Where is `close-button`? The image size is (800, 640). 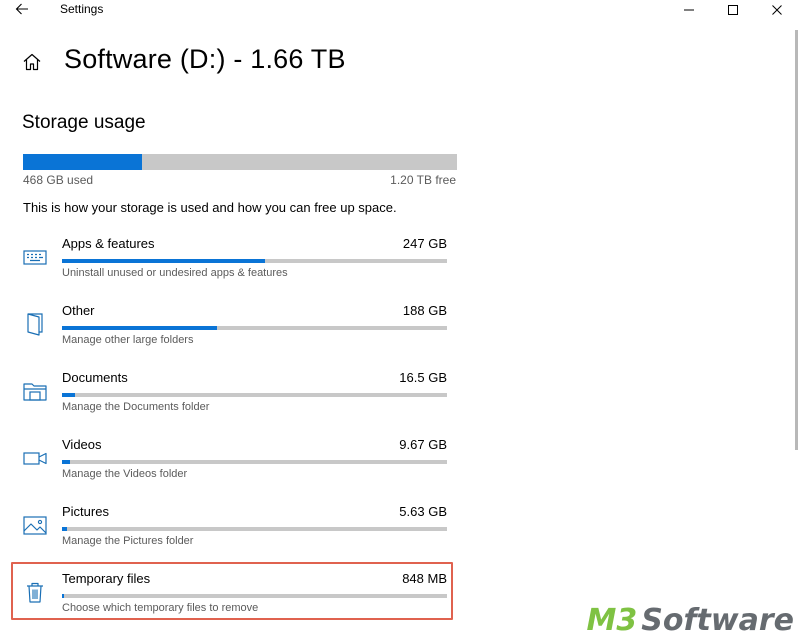
close-button is located at coordinates (777, 10).